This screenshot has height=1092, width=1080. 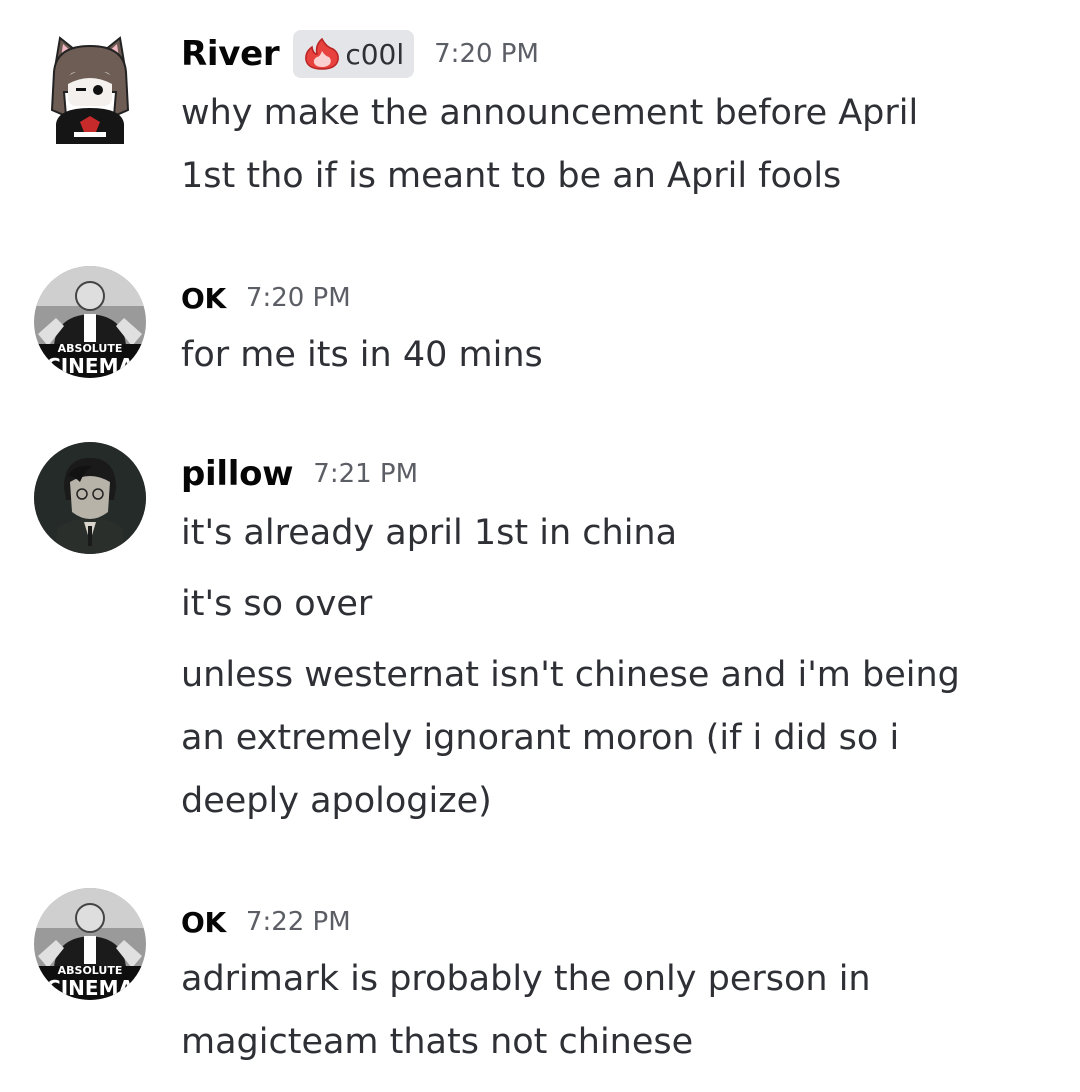 What do you see at coordinates (298, 922) in the screenshot?
I see `message-timestamp: 7:22 PM` at bounding box center [298, 922].